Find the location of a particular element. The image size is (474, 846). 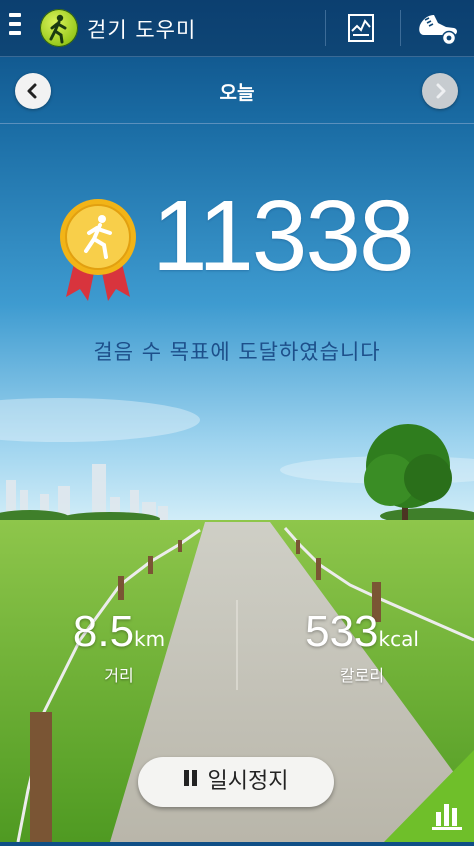

pause-label: 일시정지 is located at coordinates (248, 781).